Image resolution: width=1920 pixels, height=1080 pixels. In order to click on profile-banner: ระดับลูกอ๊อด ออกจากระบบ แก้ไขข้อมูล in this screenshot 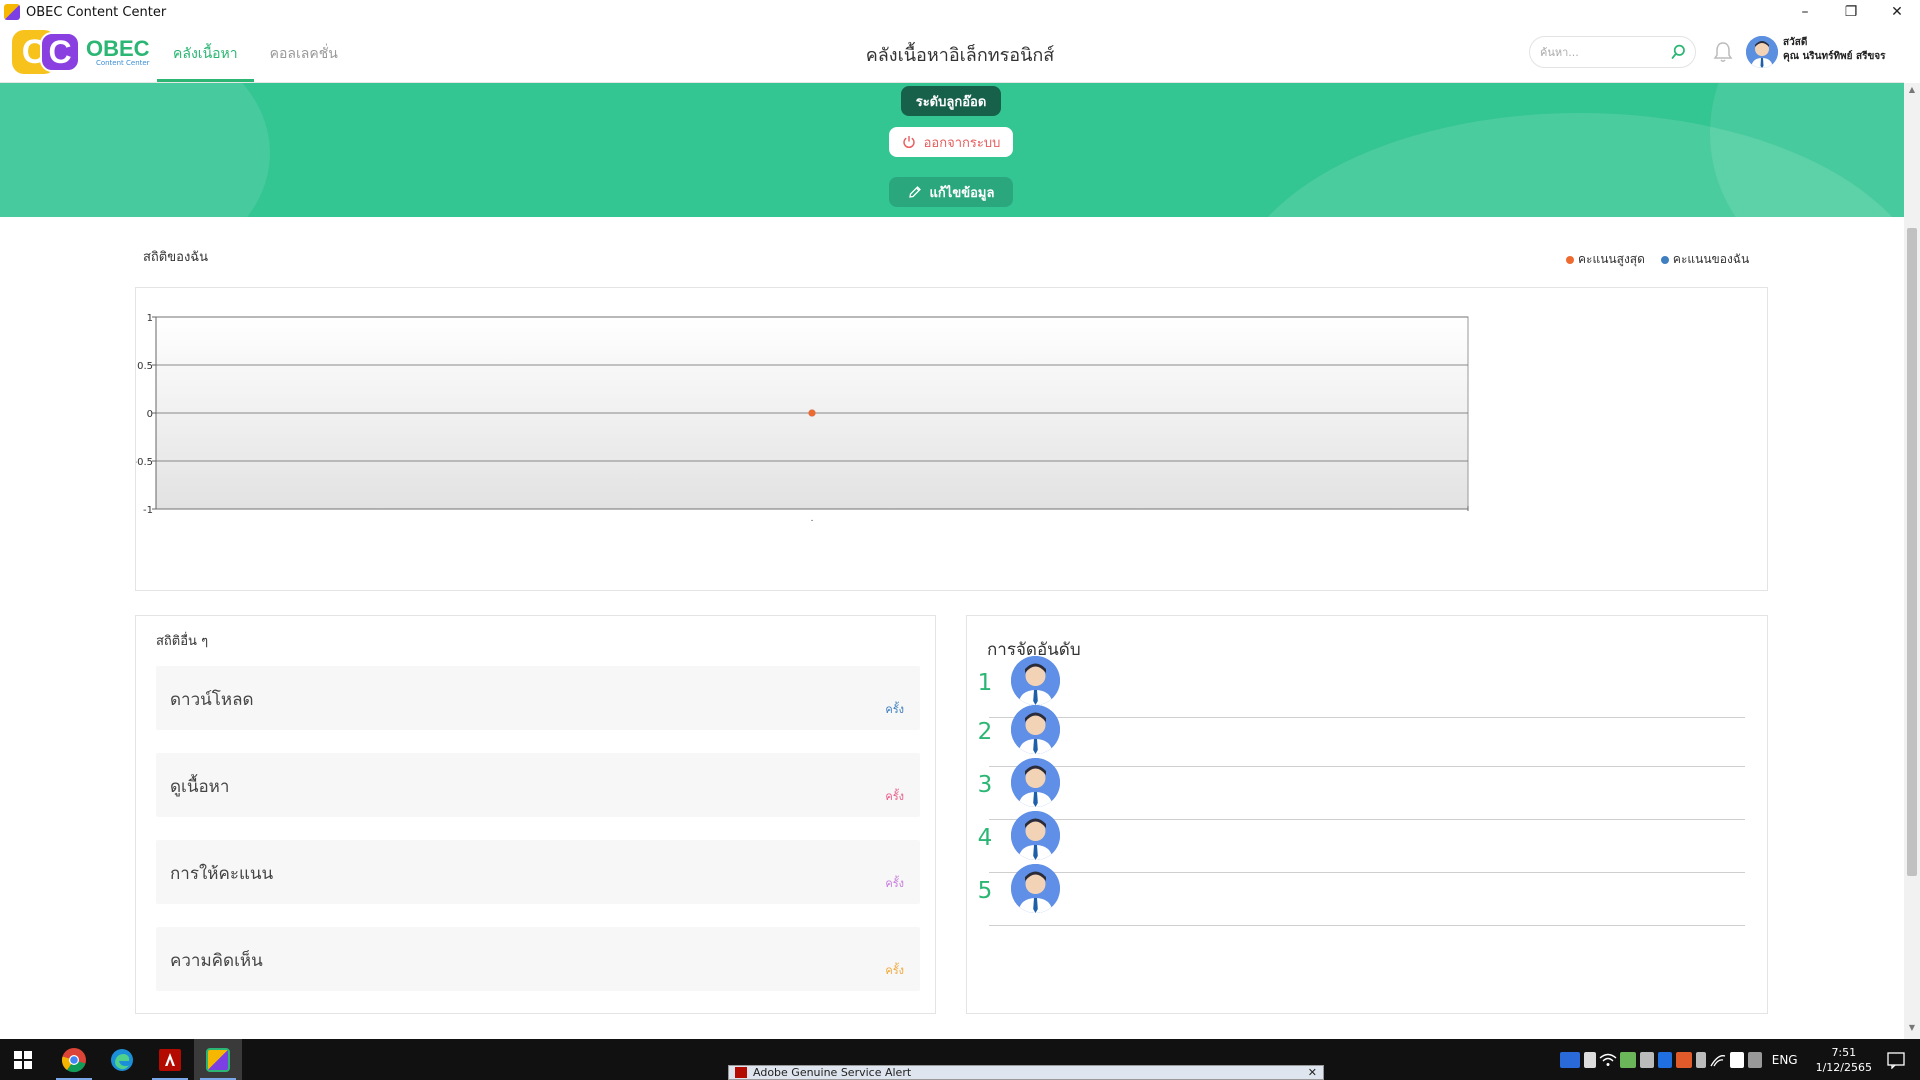, I will do `click(952, 150)`.